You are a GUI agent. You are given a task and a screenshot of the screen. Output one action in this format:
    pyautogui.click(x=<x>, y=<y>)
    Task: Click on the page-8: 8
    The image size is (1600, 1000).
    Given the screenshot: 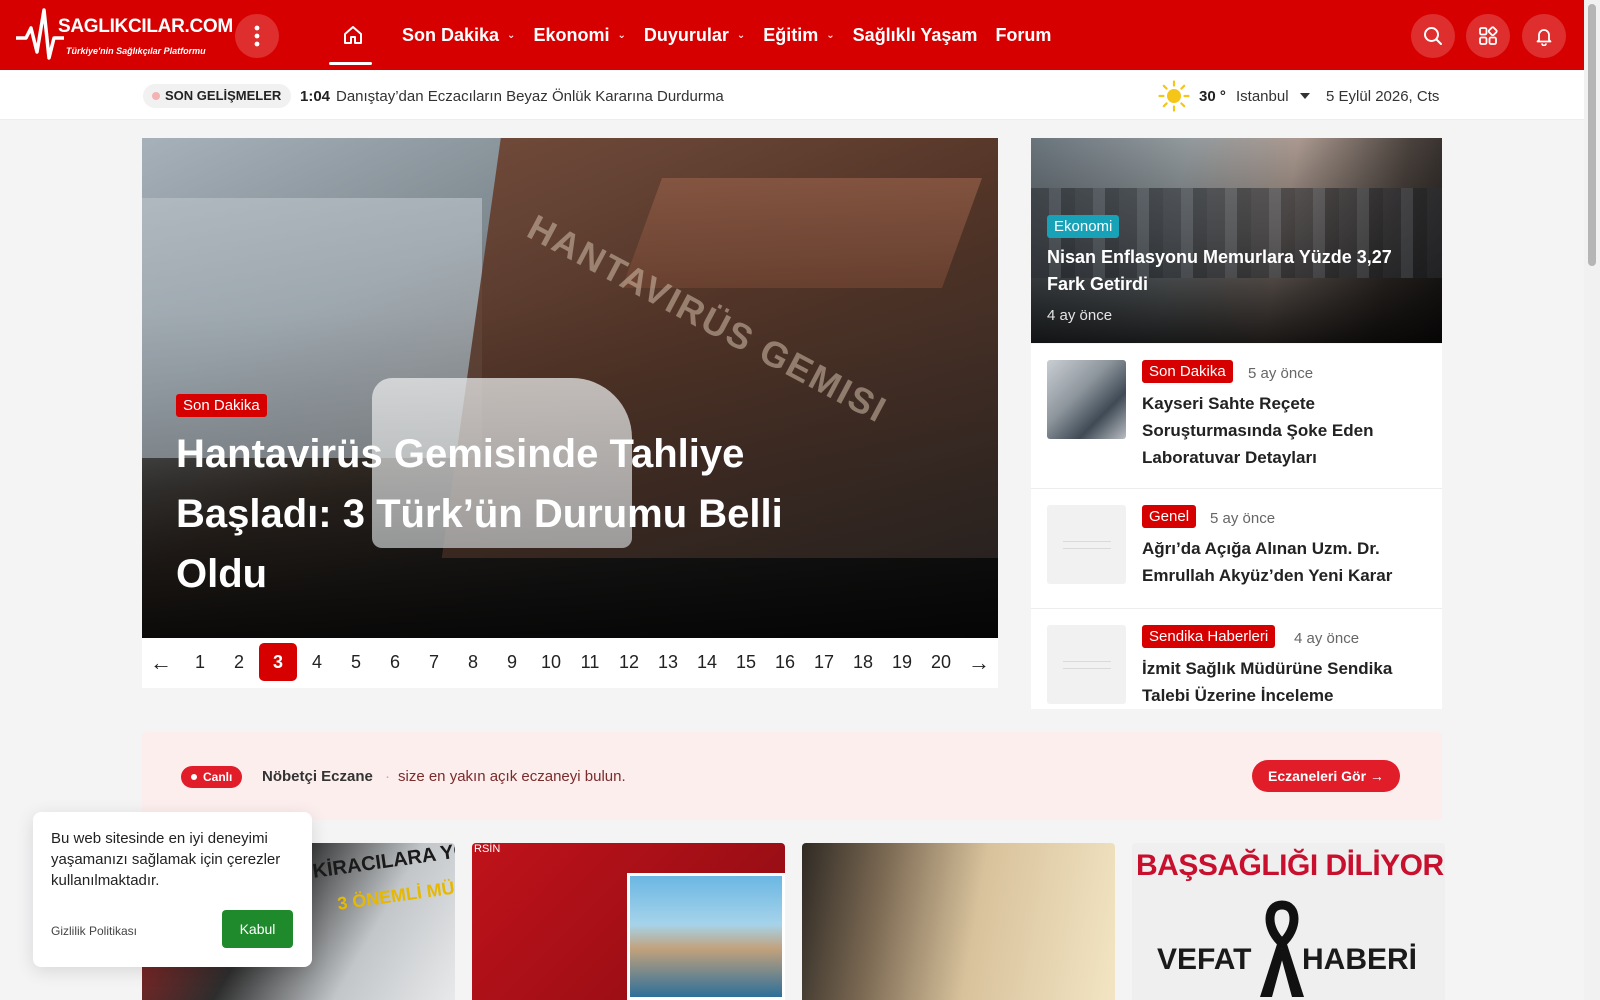 What is the action you would take?
    pyautogui.click(x=473, y=662)
    